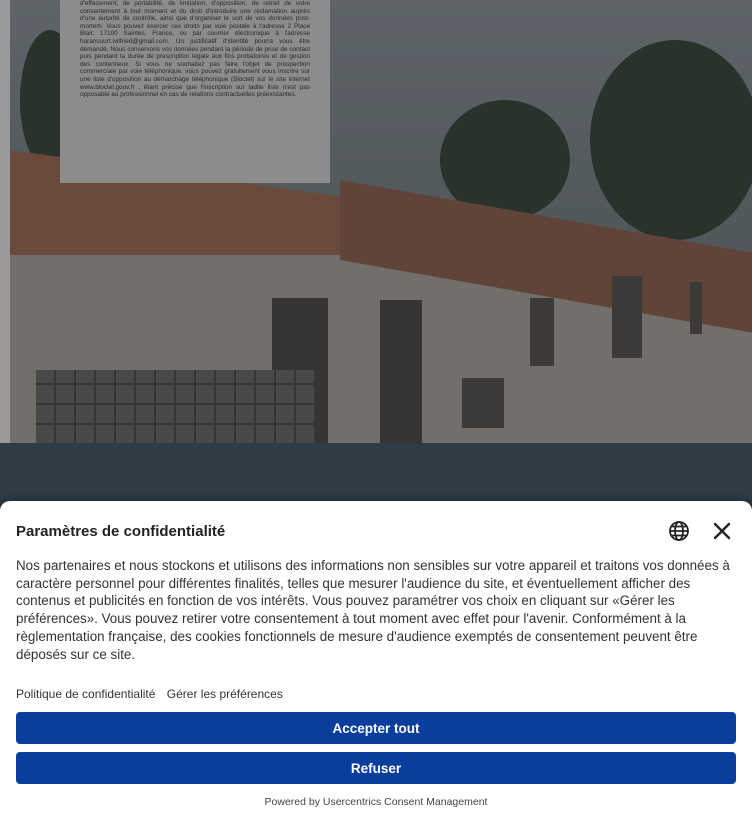  I want to click on privacy-policy-link: Politique de confidentialité, so click(85, 694).